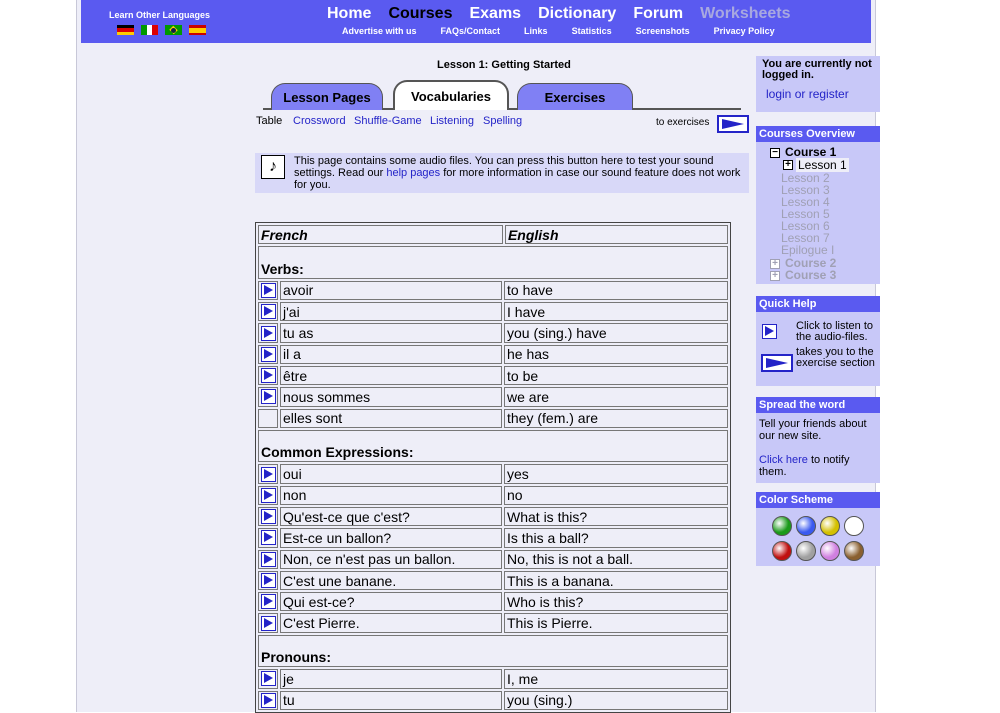 This screenshot has height=713, width=1000. Describe the element at coordinates (616, 602) in the screenshot. I see `english-translation: Who is this?` at that location.